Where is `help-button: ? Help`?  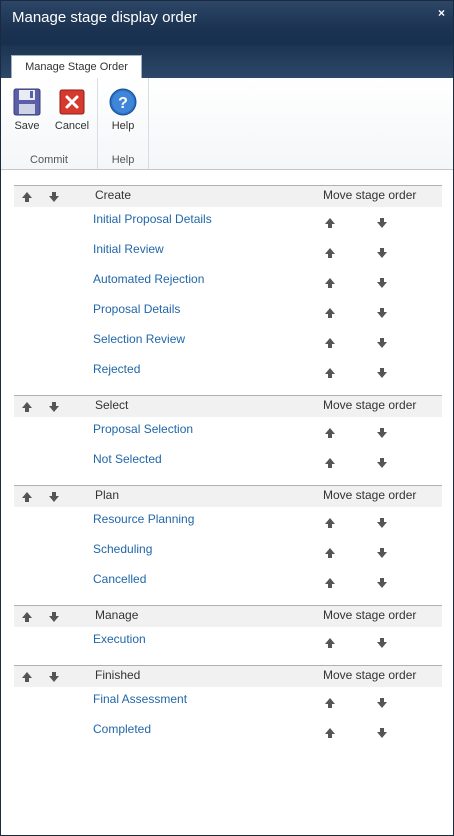
help-button: ? Help is located at coordinates (123, 110).